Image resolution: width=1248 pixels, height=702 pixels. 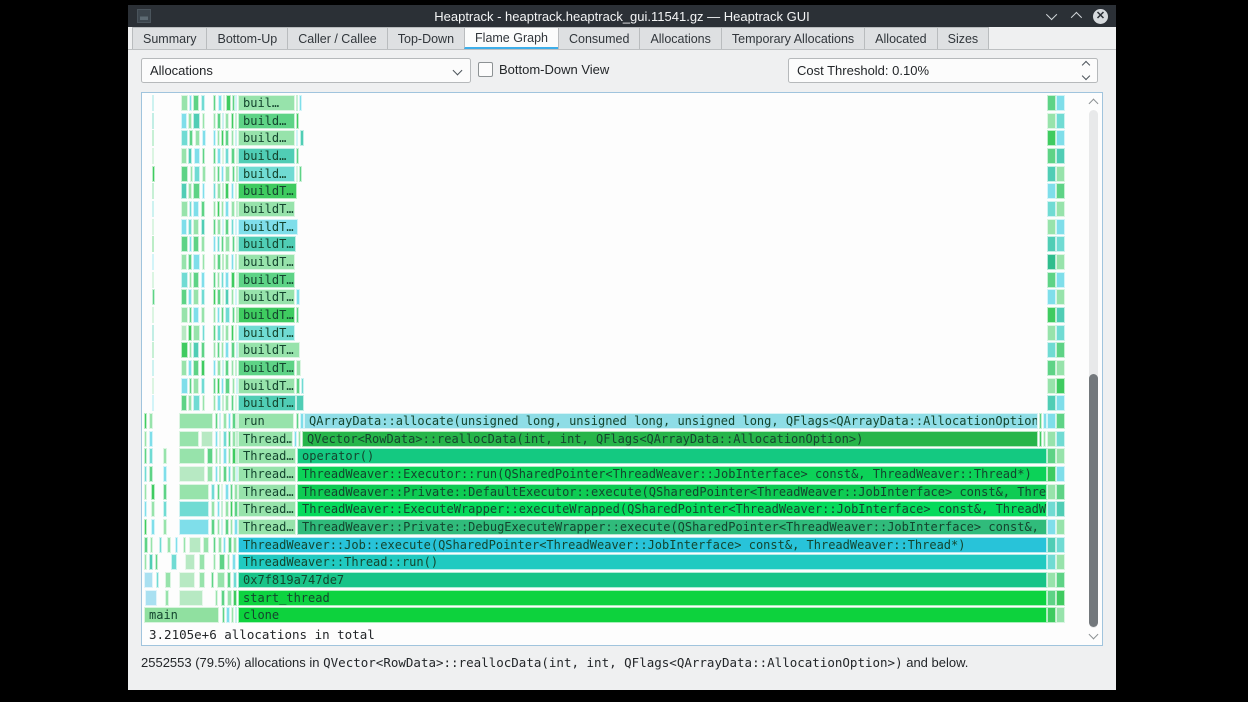 What do you see at coordinates (181, 615) in the screenshot?
I see `flame-frame: main` at bounding box center [181, 615].